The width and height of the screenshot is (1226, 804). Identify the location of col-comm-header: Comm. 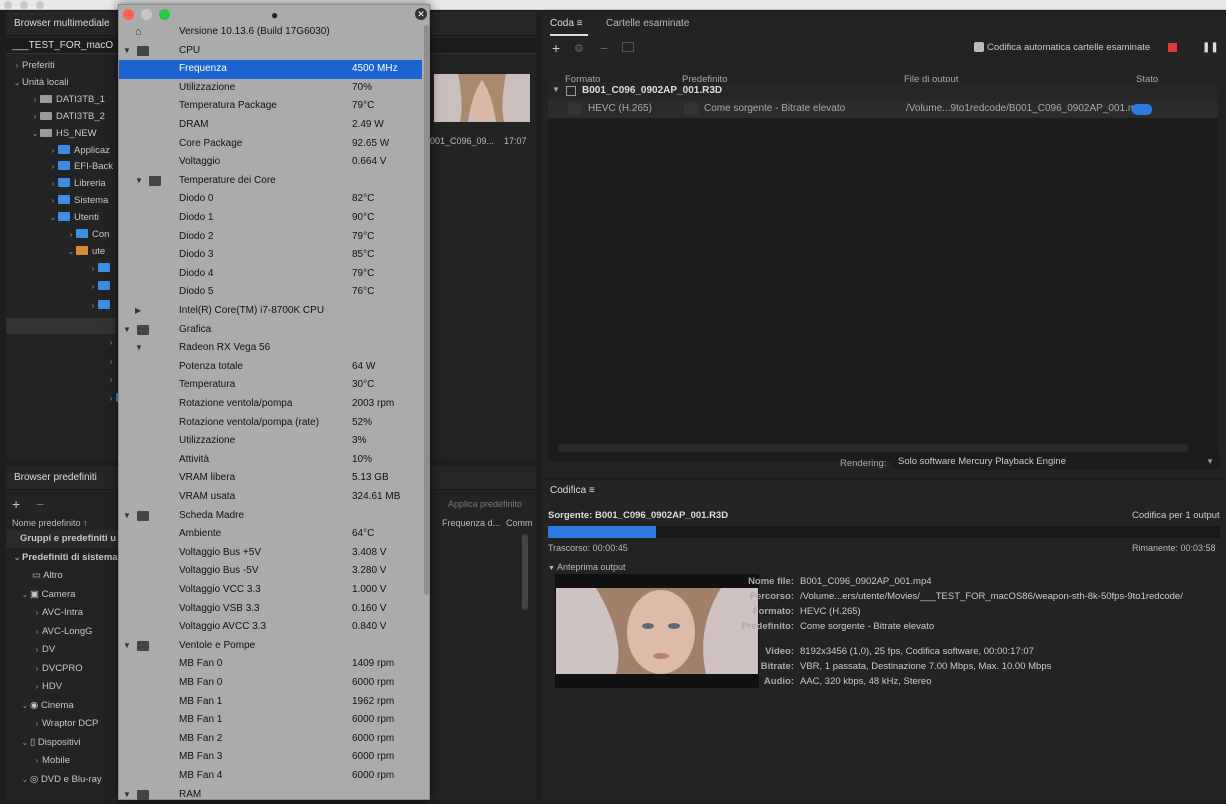
(519, 523).